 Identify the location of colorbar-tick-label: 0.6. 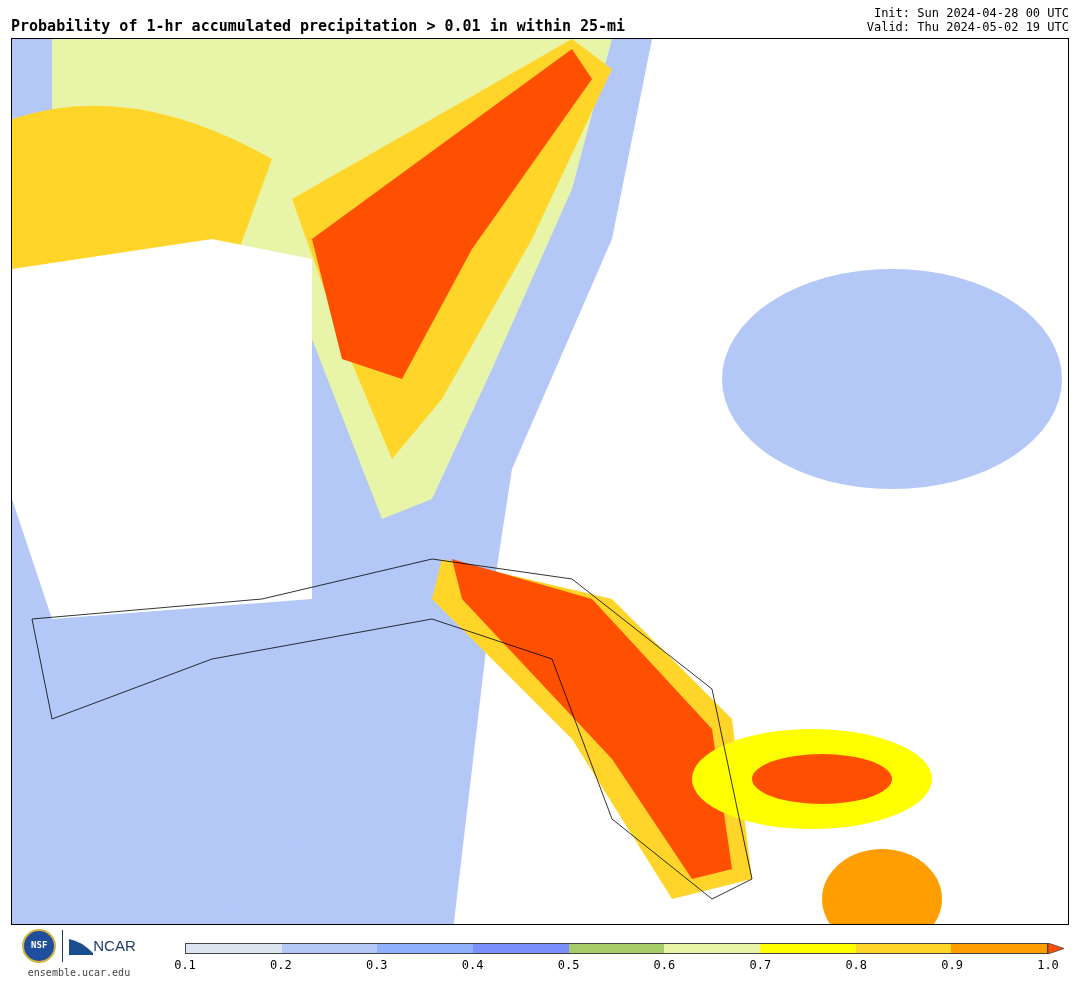
(664, 965).